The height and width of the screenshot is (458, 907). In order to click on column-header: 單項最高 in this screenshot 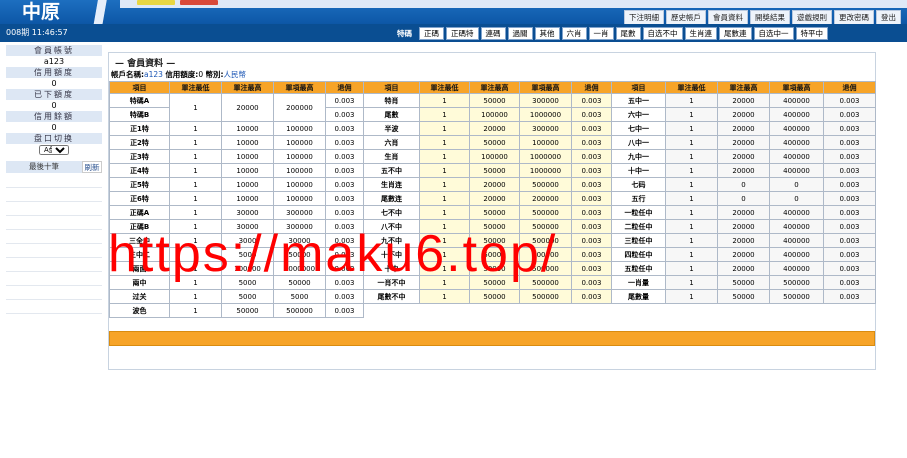, I will do `click(796, 87)`.